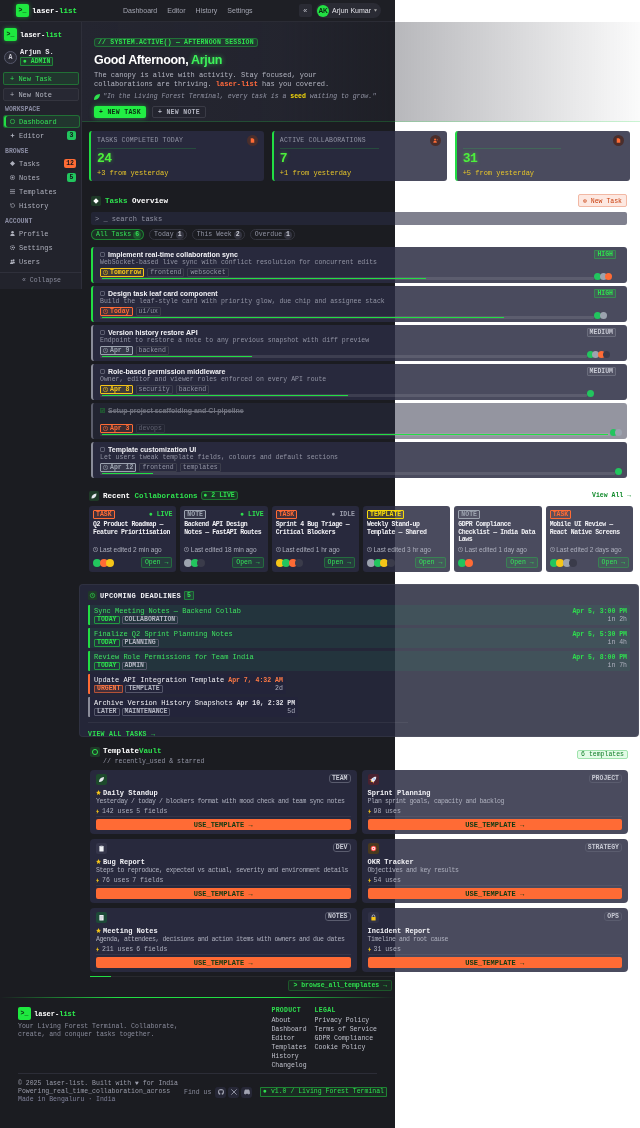 Image resolution: width=640 pixels, height=1128 pixels. What do you see at coordinates (12, 135) in the screenshot?
I see `sparkle-icon` at bounding box center [12, 135].